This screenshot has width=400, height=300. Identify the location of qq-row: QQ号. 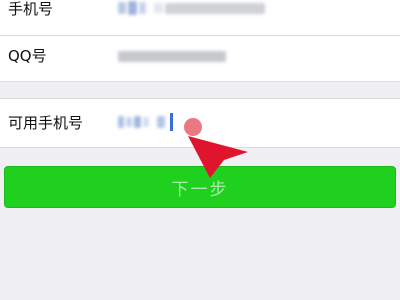
(200, 57).